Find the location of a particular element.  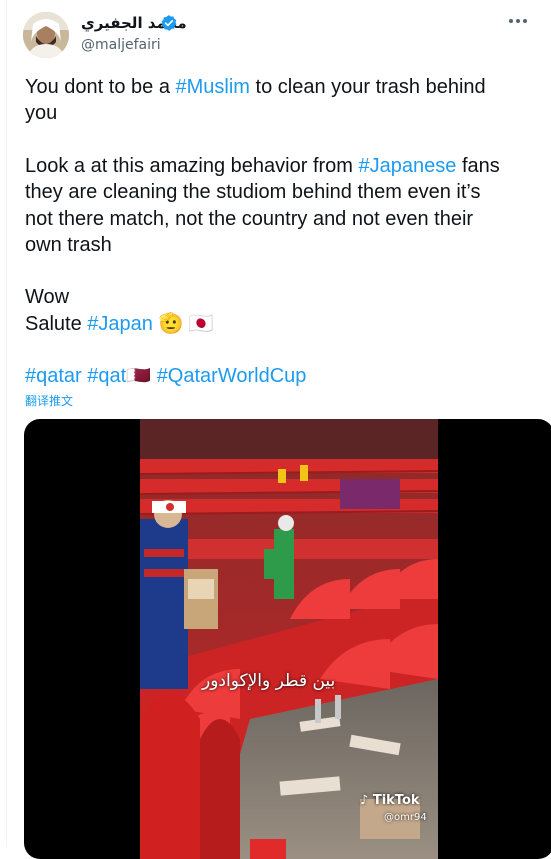

tweet-text-segment: Salute is located at coordinates (56, 323).